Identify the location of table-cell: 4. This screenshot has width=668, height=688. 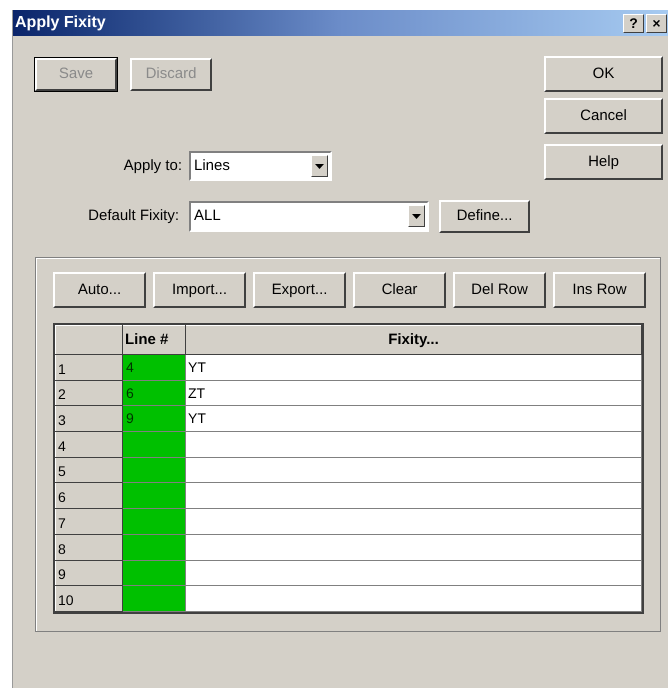
(154, 367).